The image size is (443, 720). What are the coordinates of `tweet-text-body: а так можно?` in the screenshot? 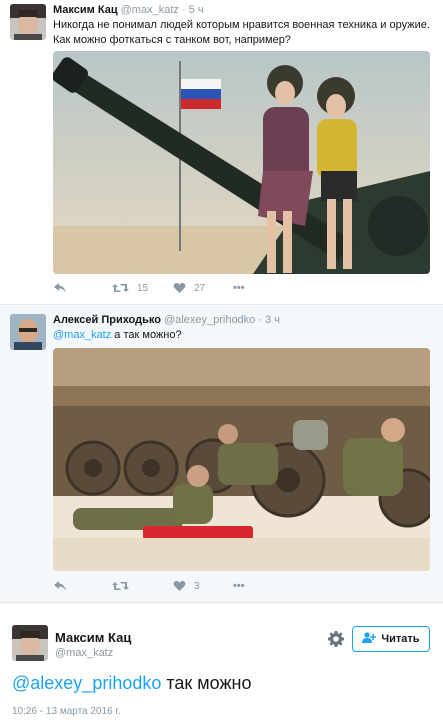 It's located at (146, 335).